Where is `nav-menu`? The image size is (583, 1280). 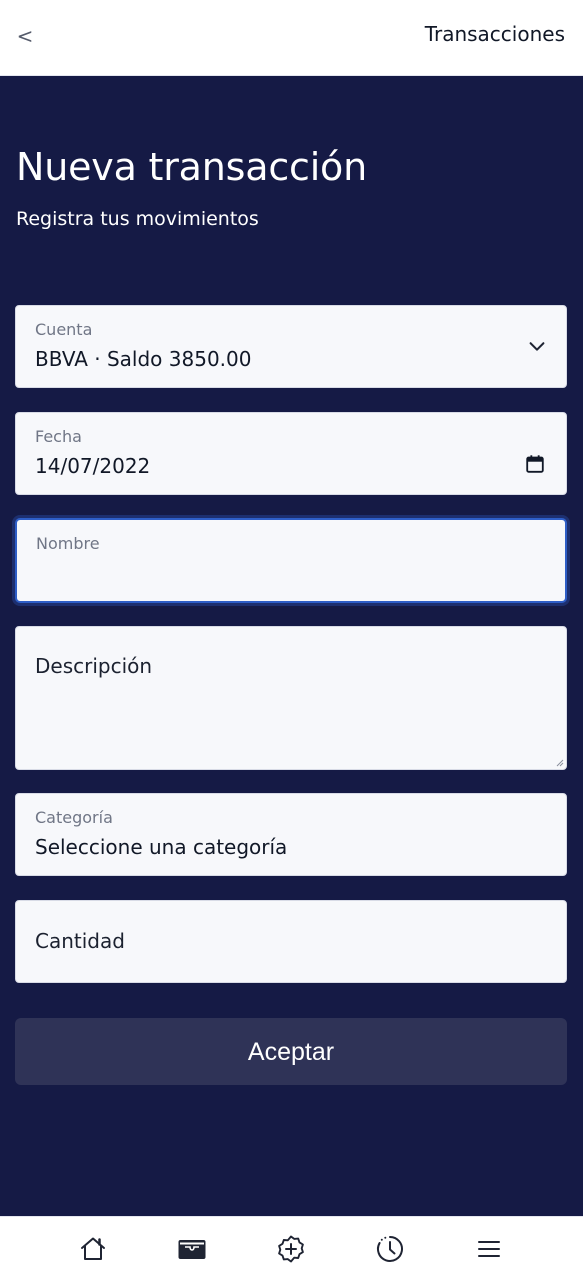
nav-menu is located at coordinates (489, 1249).